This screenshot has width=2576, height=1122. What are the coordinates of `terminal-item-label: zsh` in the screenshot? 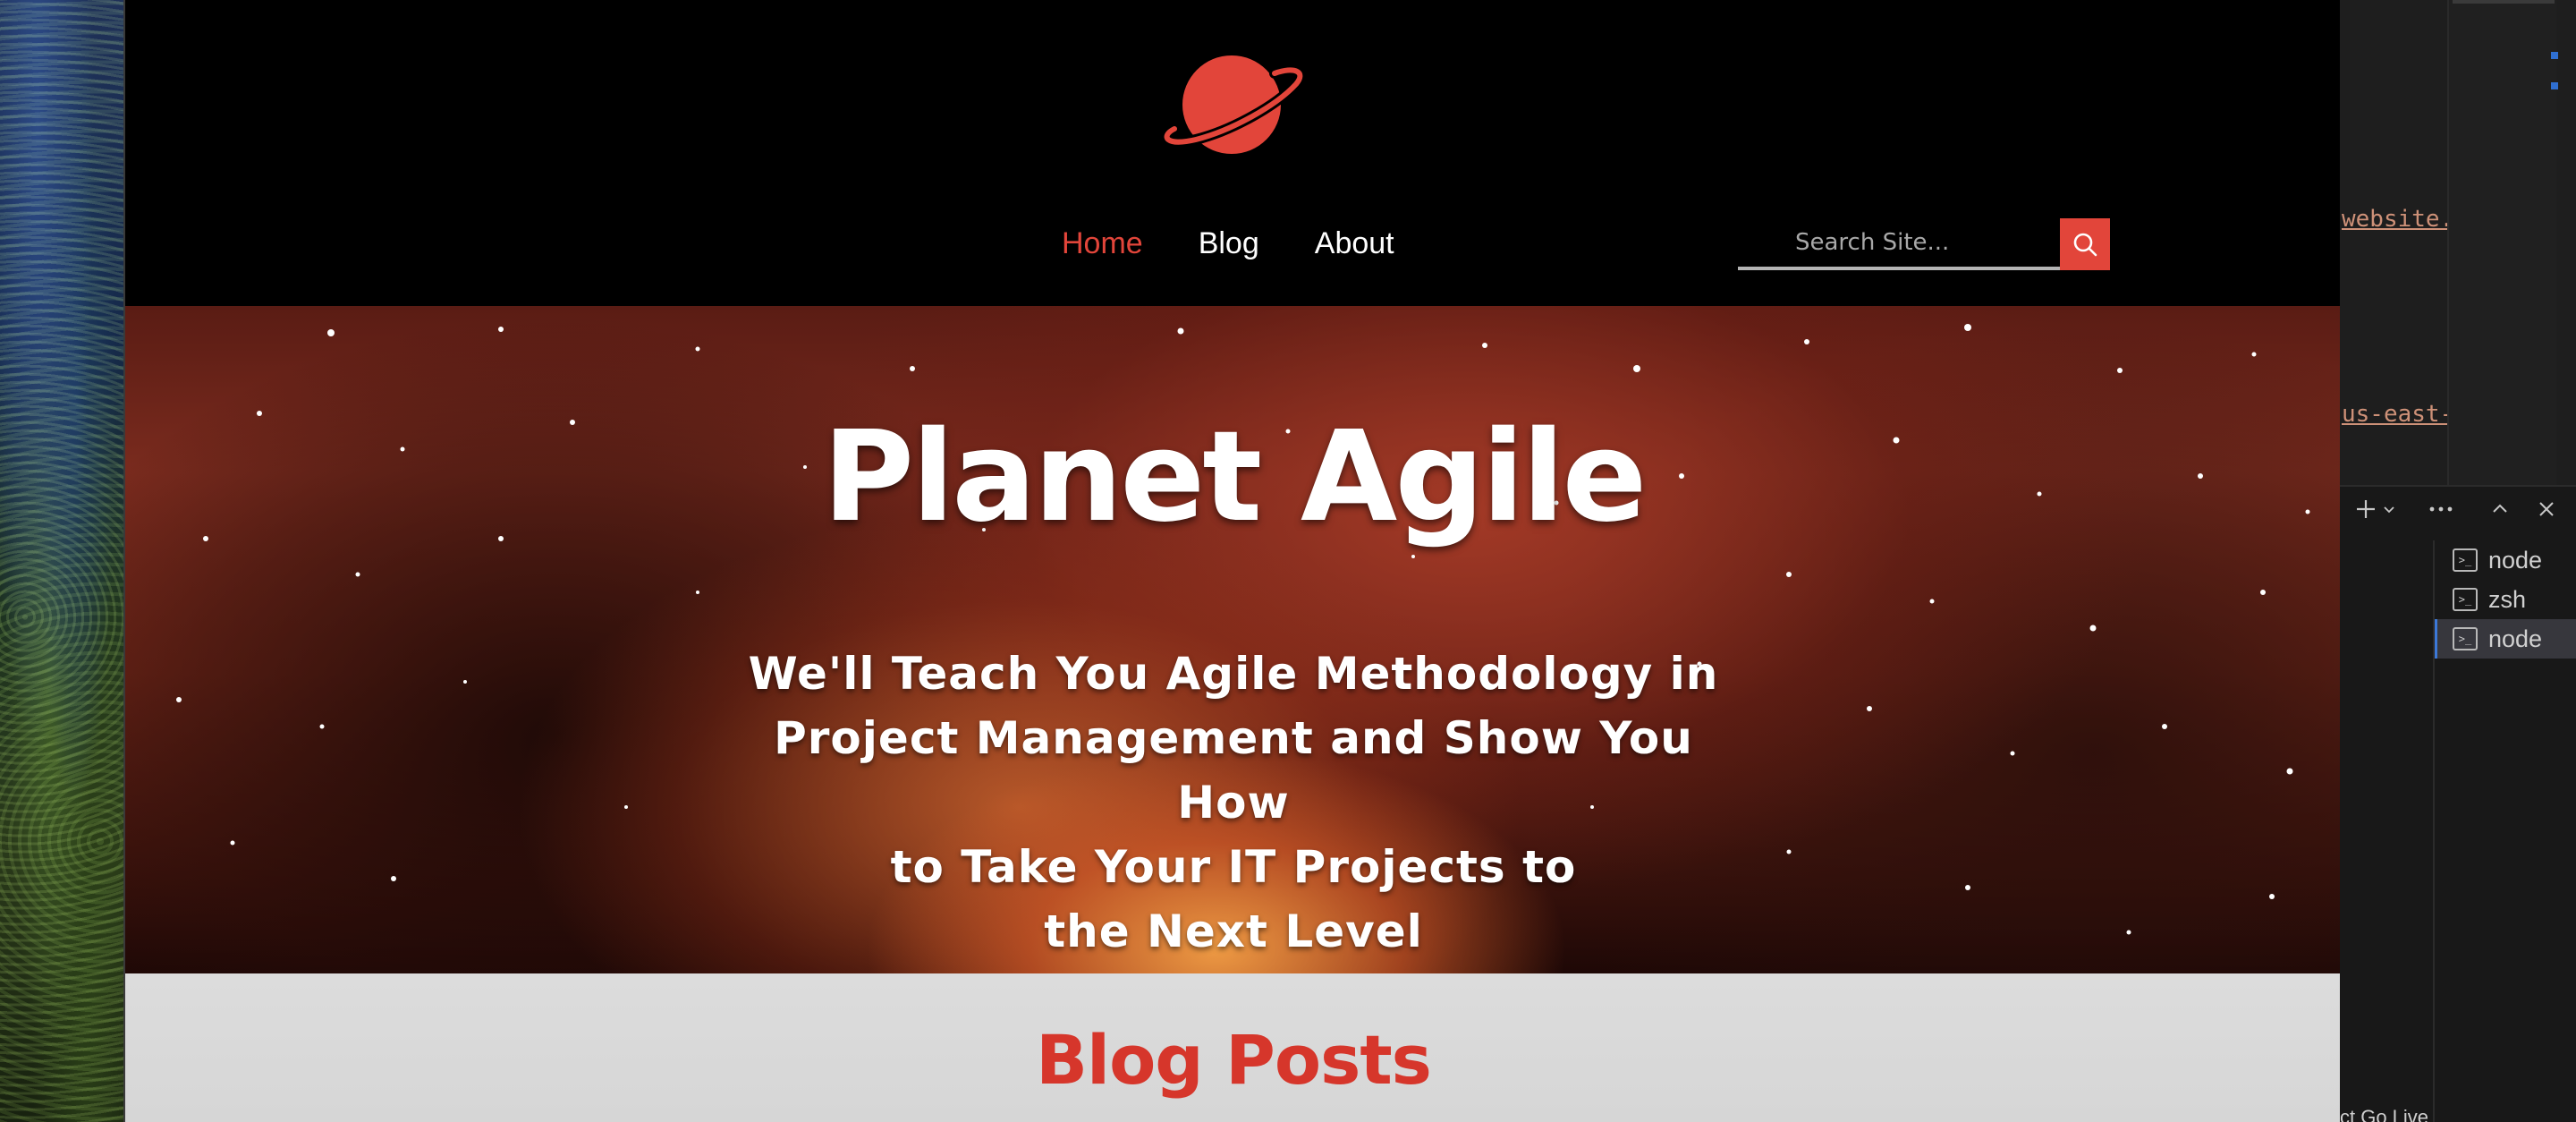 It's located at (2507, 599).